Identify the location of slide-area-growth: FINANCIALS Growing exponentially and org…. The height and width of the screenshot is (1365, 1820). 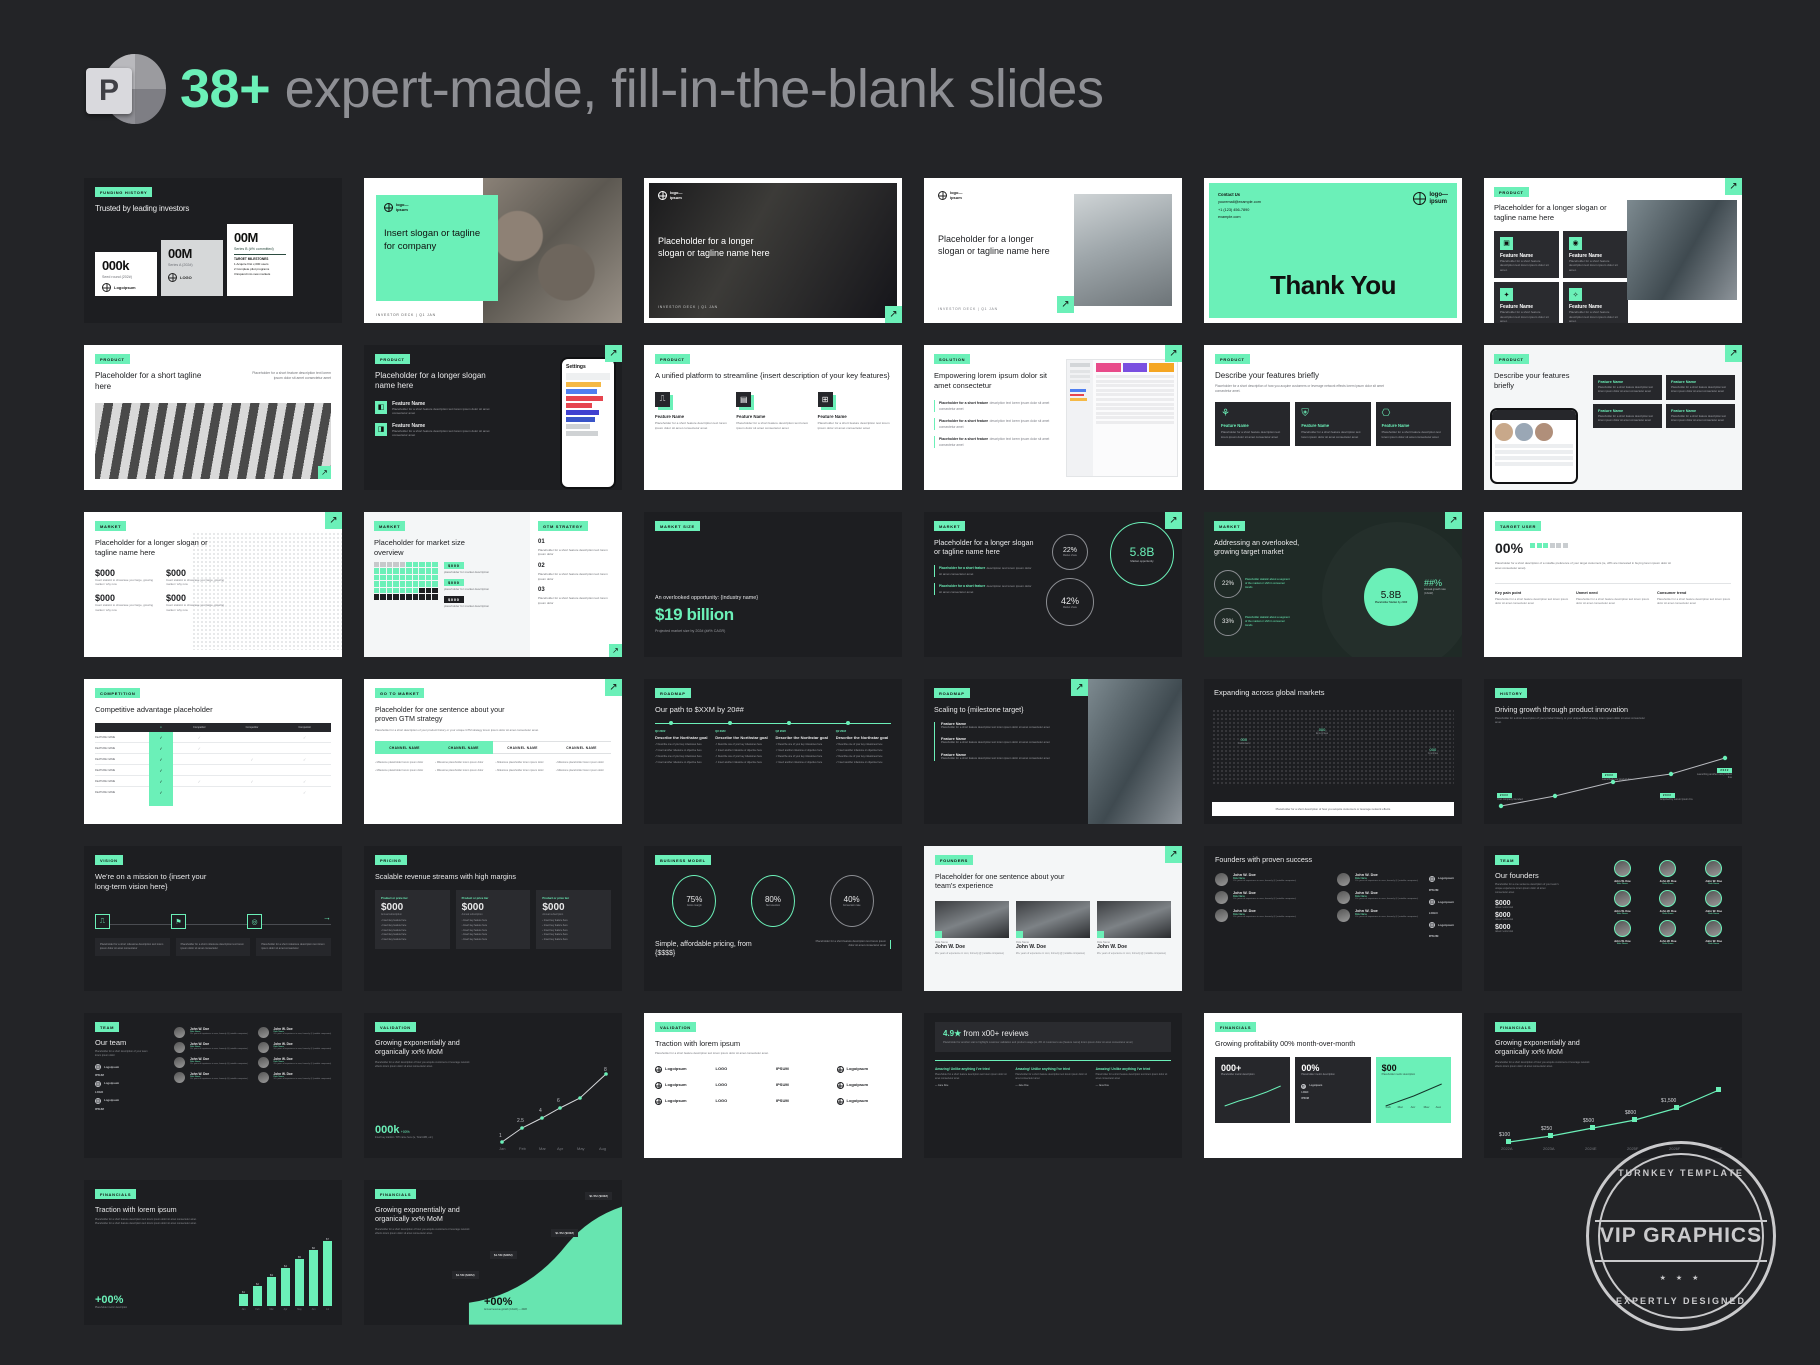
(493, 1252).